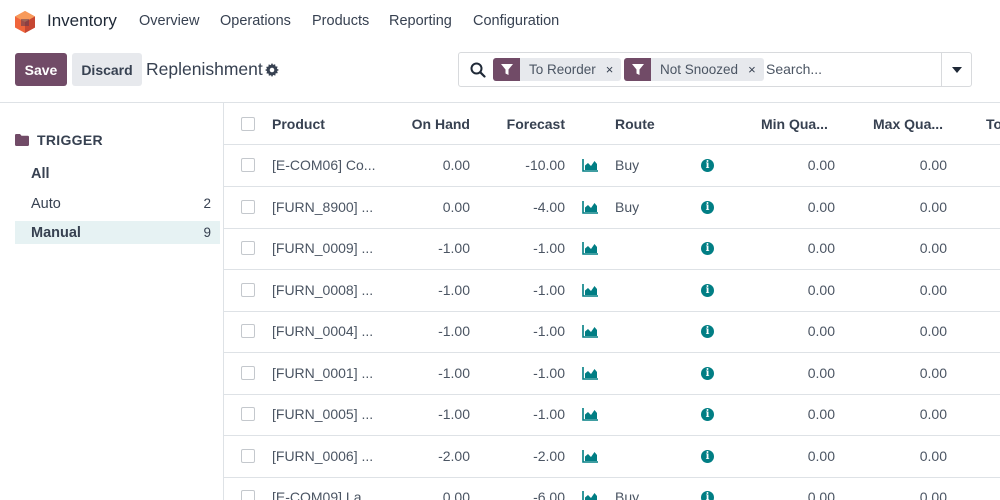 The width and height of the screenshot is (1000, 500). I want to click on save-button: Save, so click(41, 69).